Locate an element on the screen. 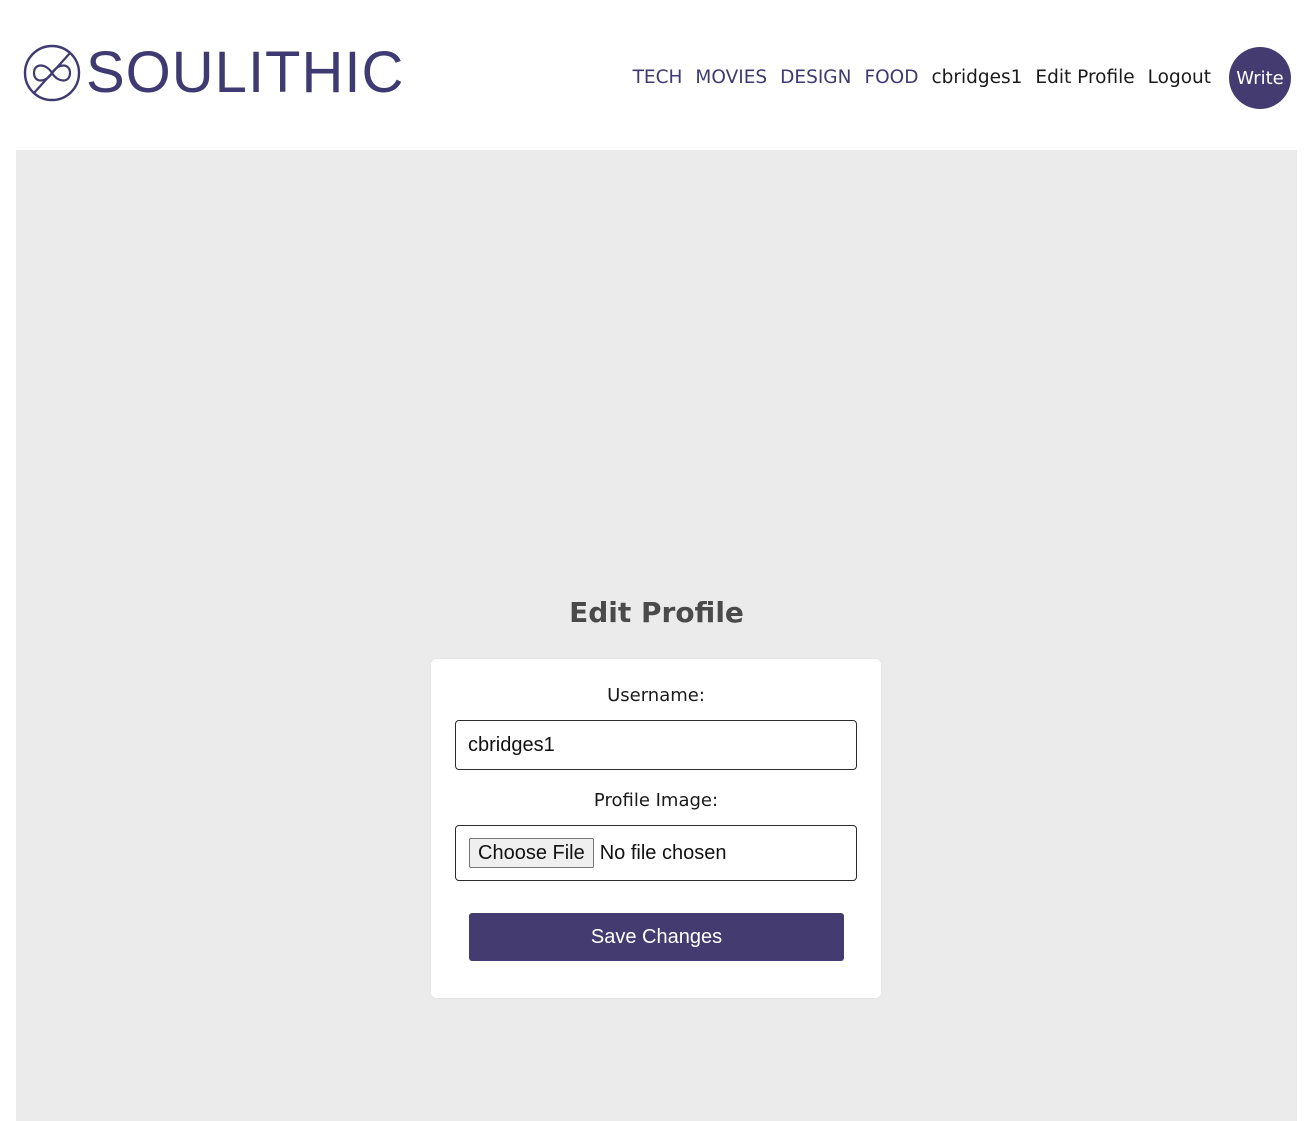 The width and height of the screenshot is (1313, 1121). username-label: Username: is located at coordinates (656, 695).